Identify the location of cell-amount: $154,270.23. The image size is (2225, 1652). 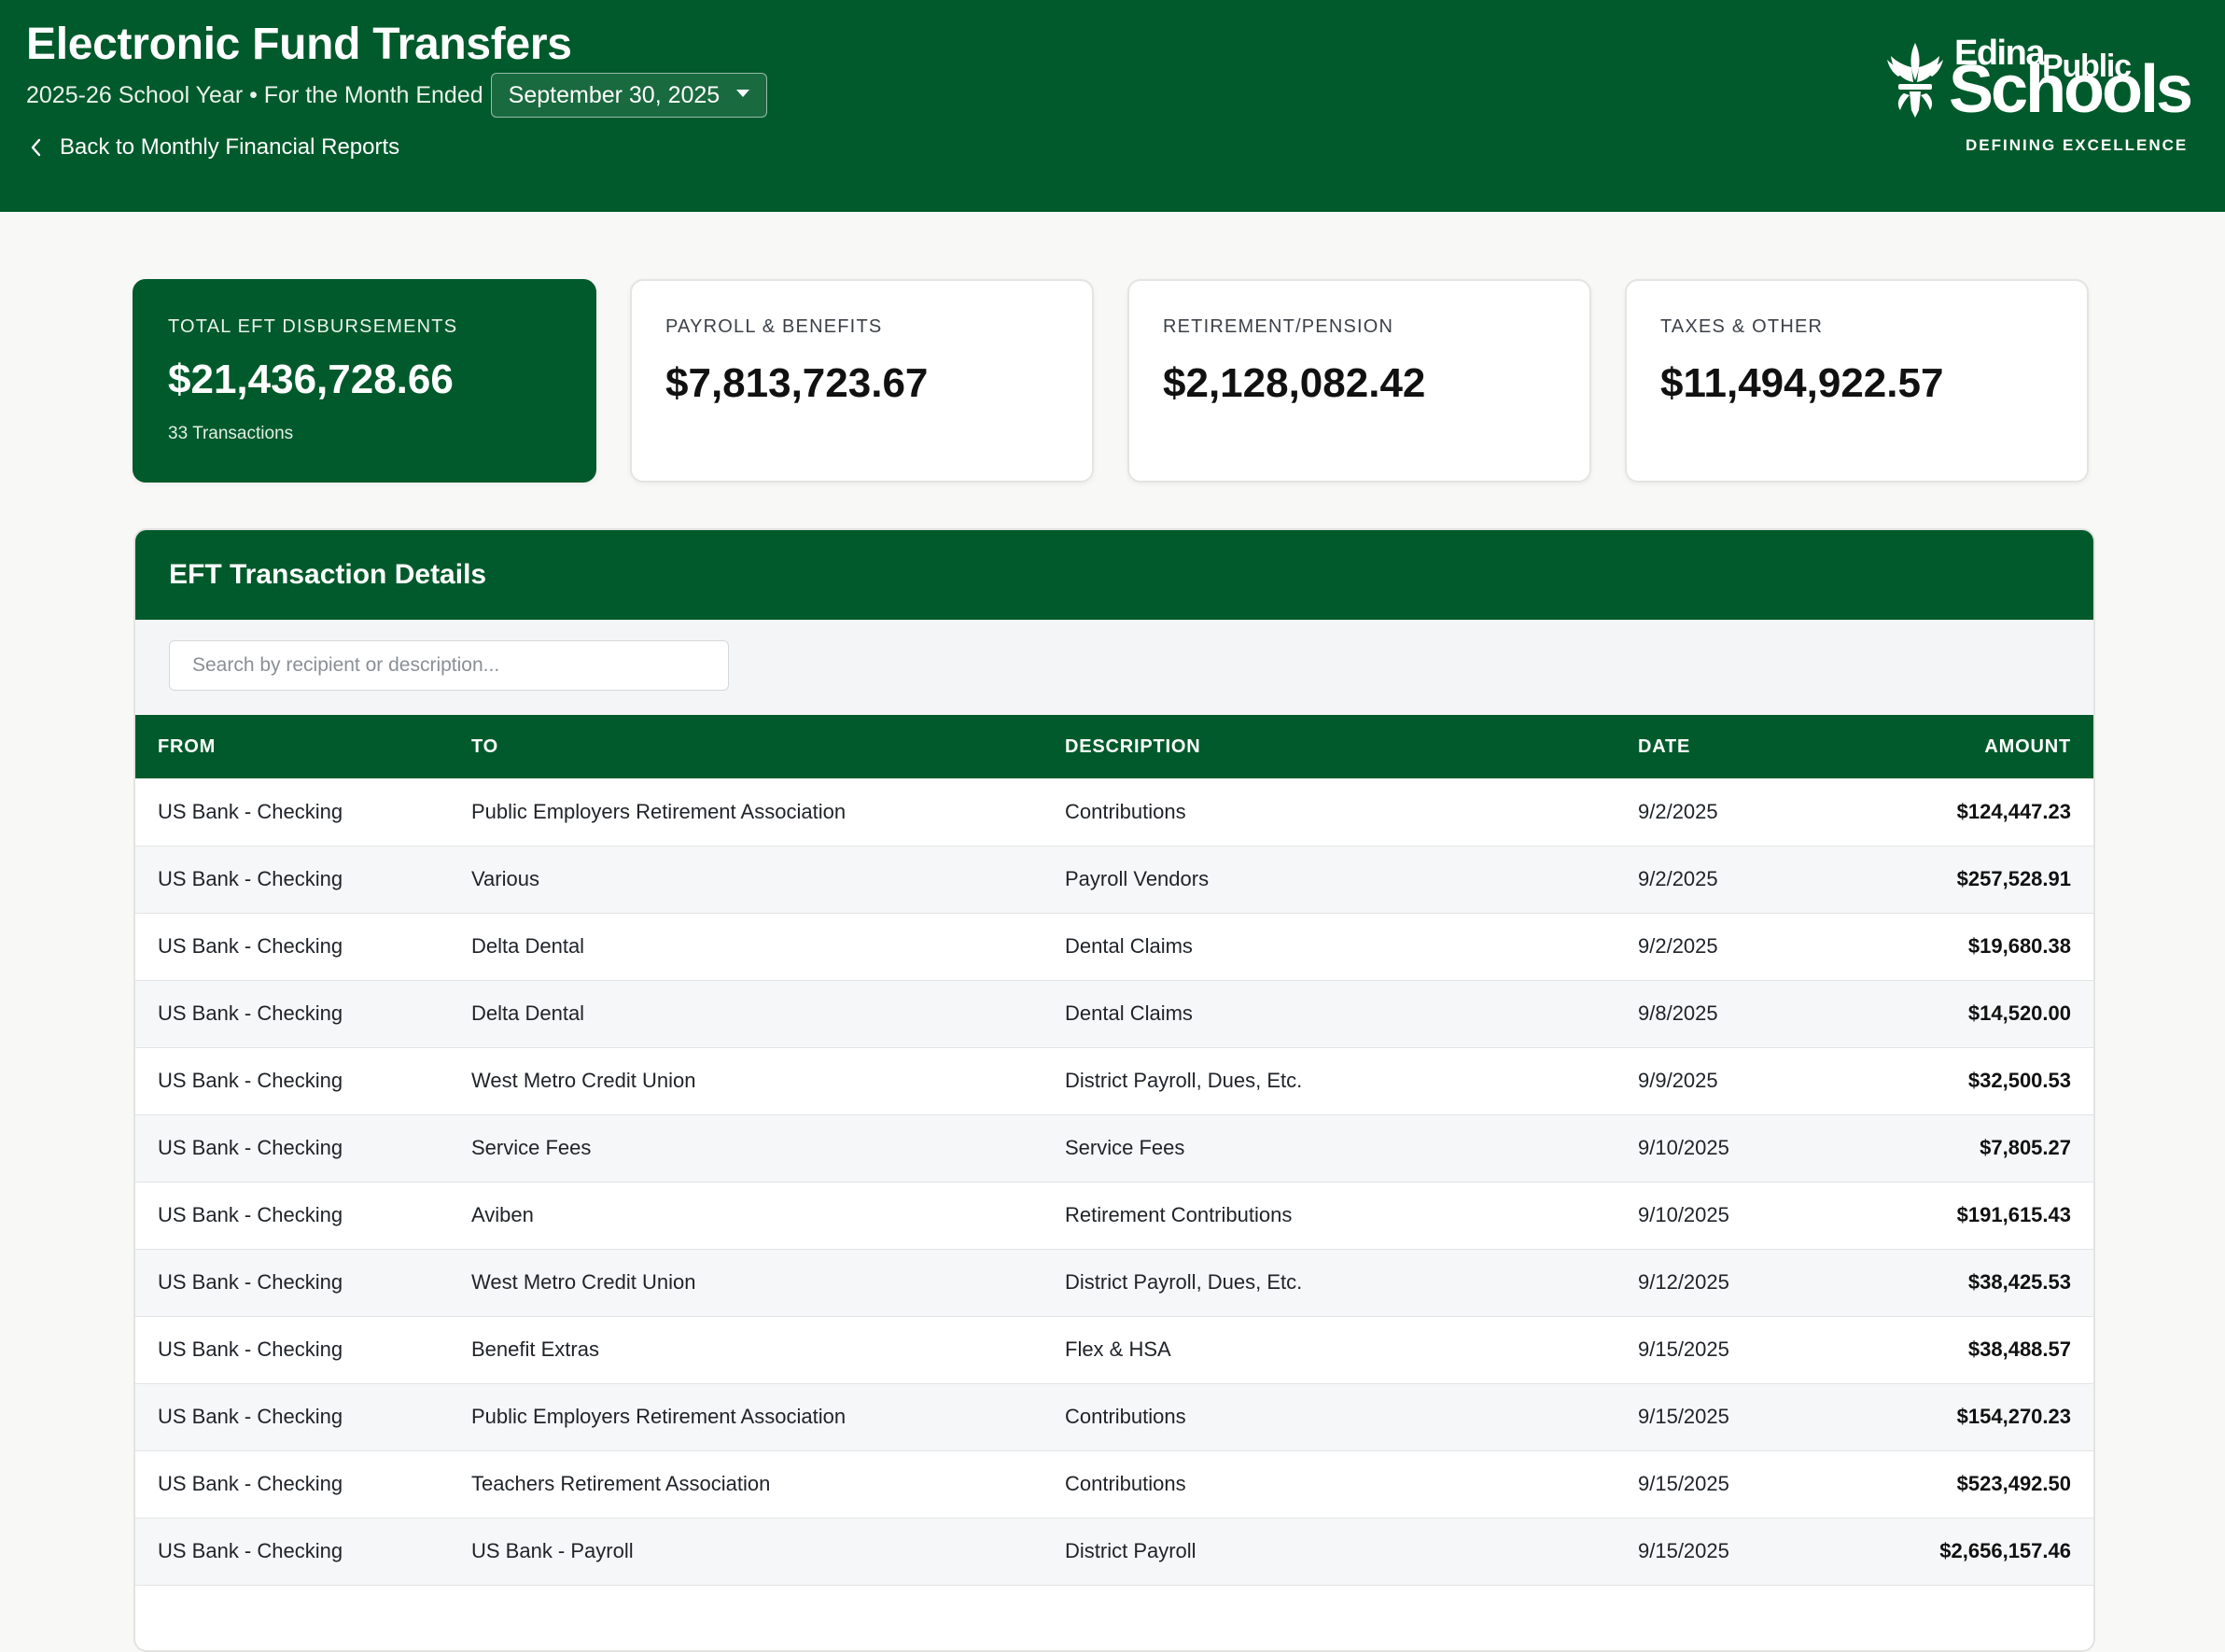
(2014, 1416).